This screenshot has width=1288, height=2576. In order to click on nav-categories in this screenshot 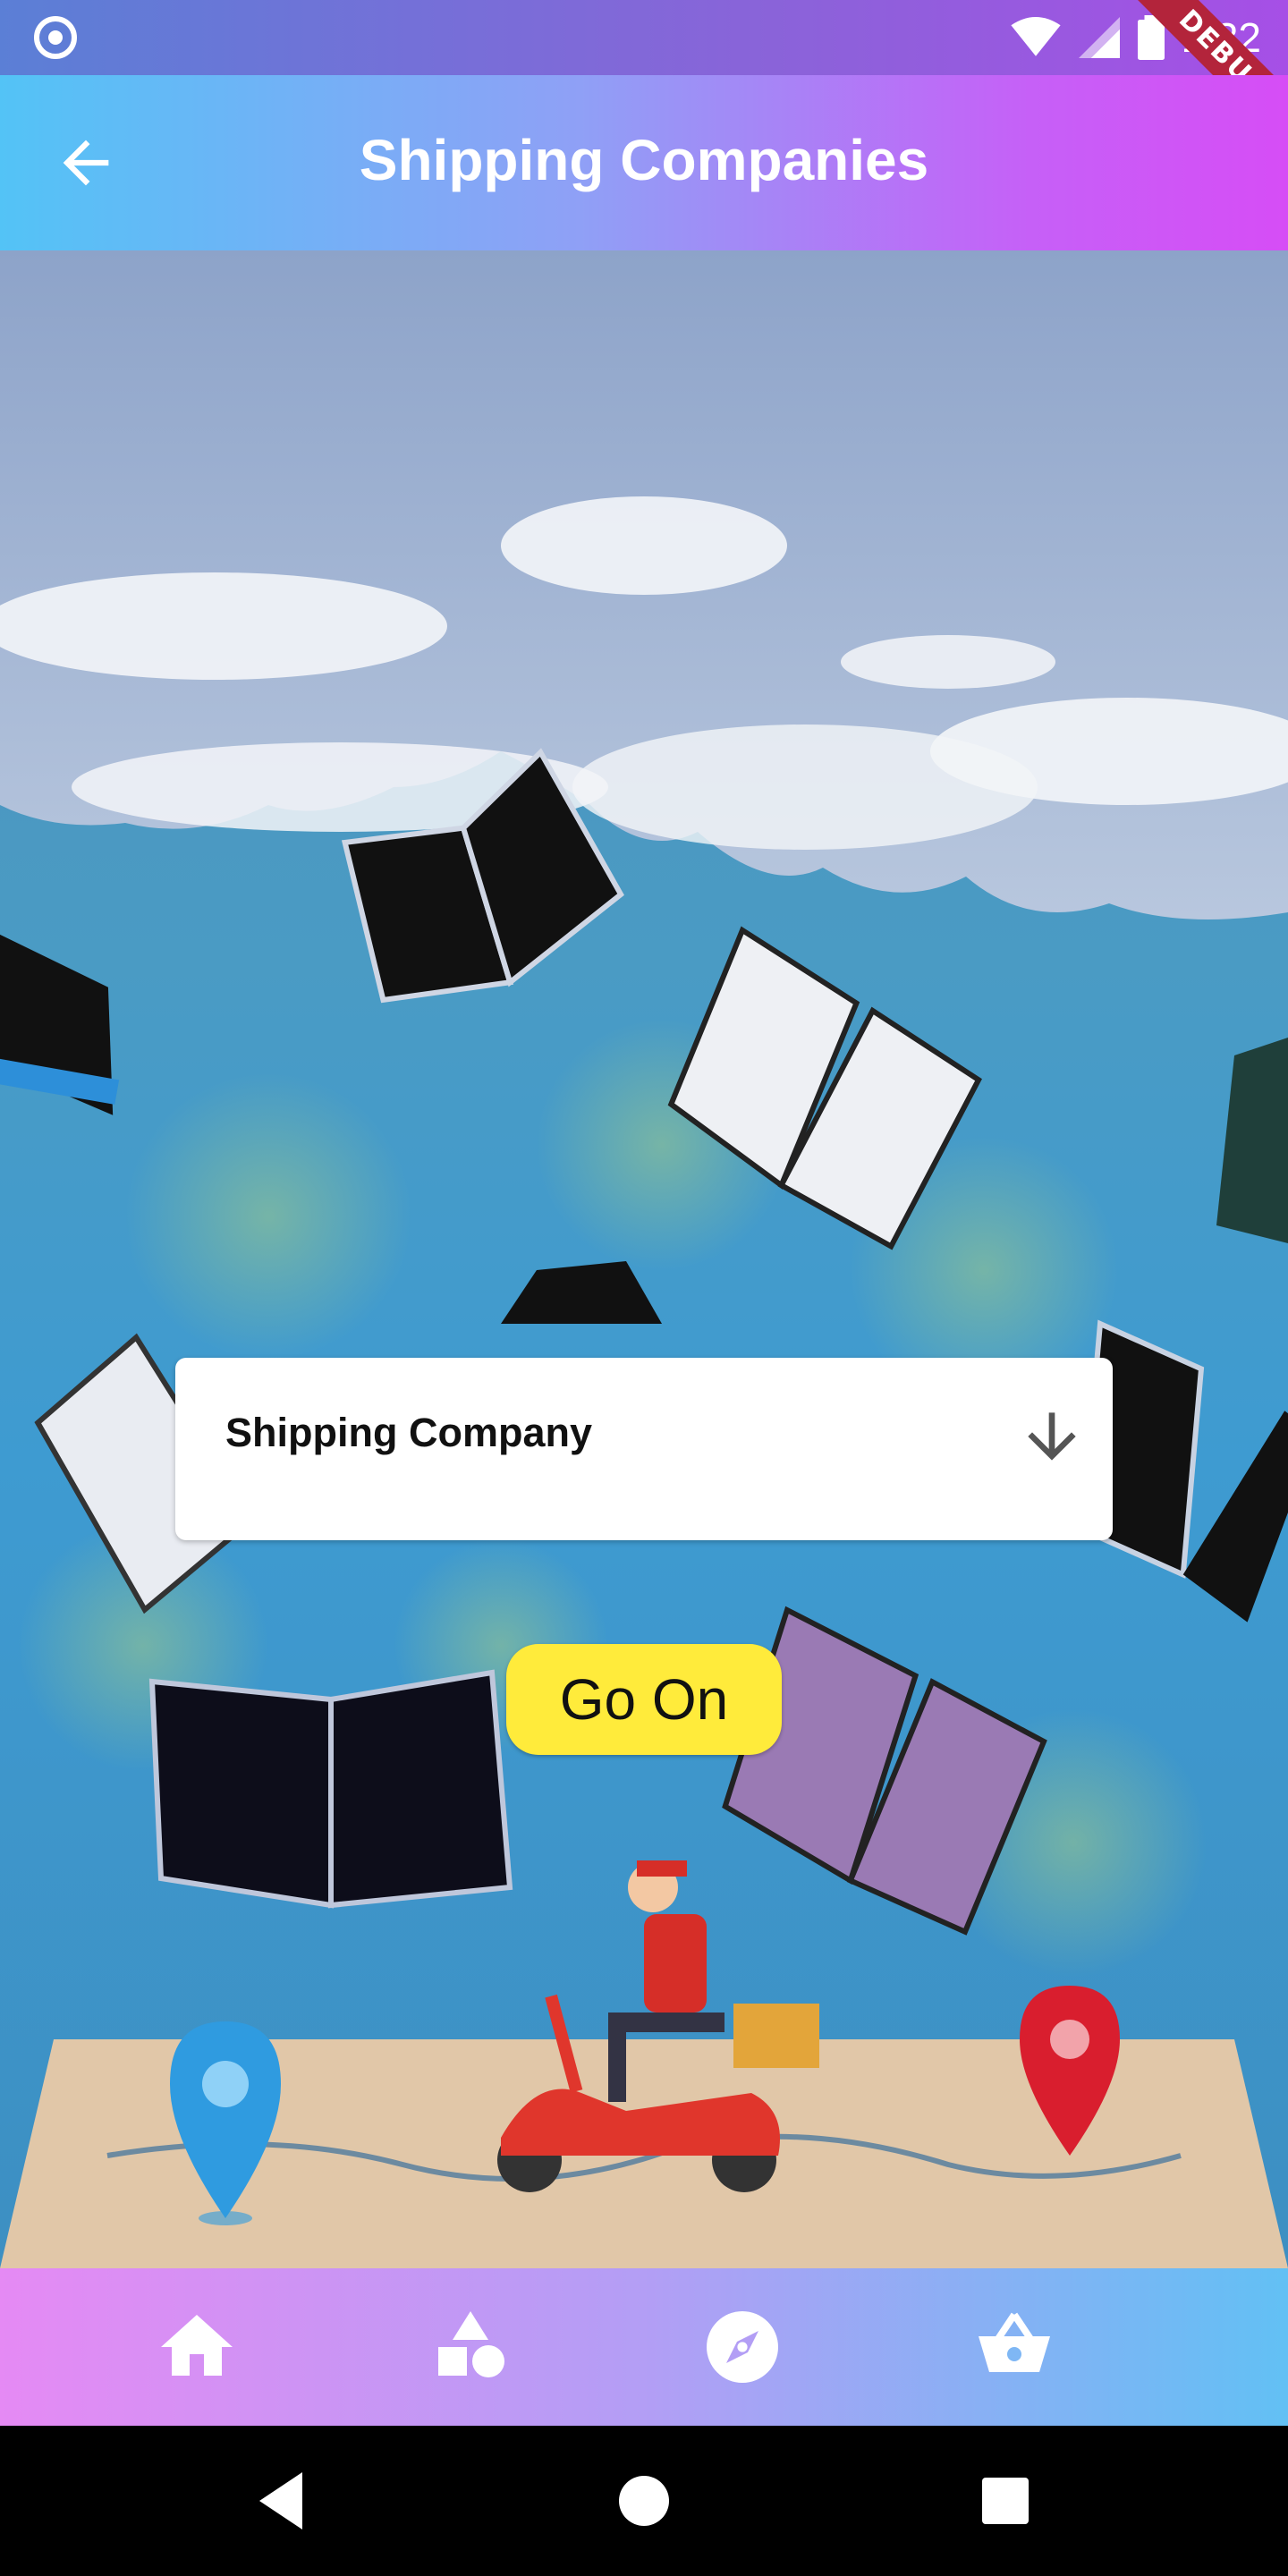, I will do `click(470, 2347)`.